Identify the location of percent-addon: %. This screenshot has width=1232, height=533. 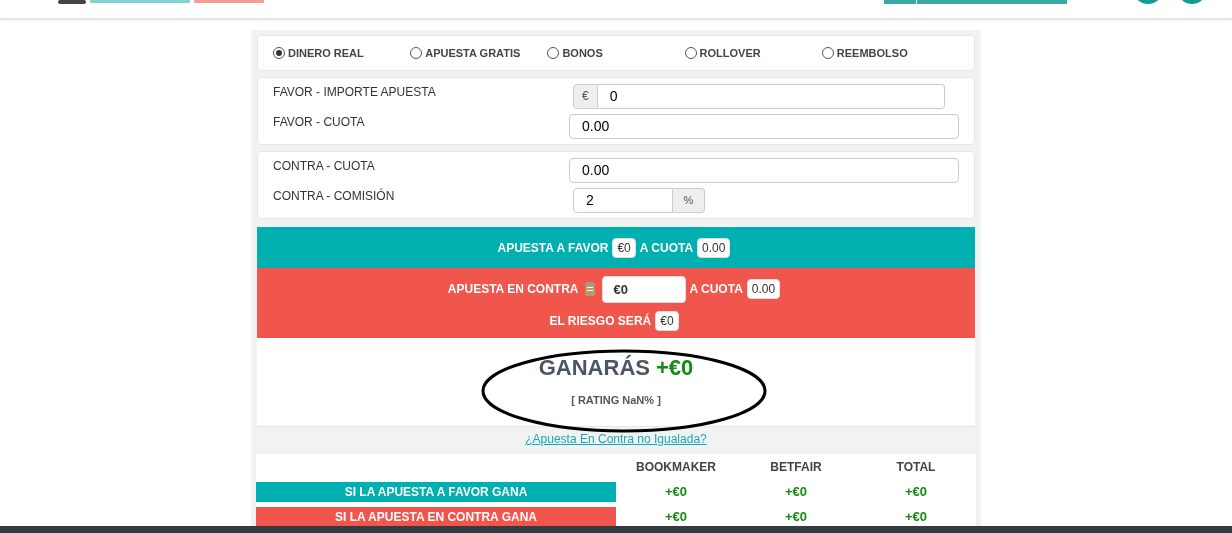
(689, 200).